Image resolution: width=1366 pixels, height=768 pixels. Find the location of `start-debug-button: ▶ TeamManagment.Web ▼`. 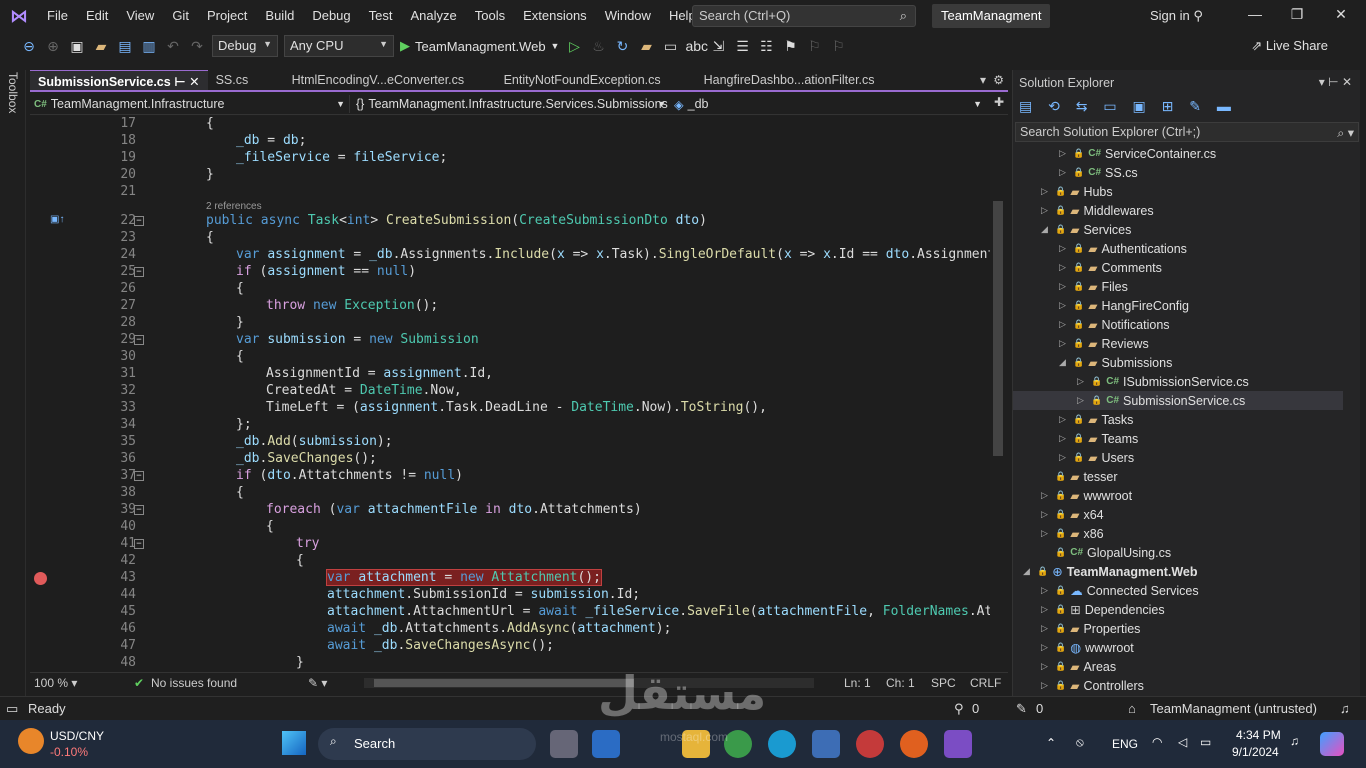

start-debug-button: ▶ TeamManagment.Web ▼ is located at coordinates (479, 46).